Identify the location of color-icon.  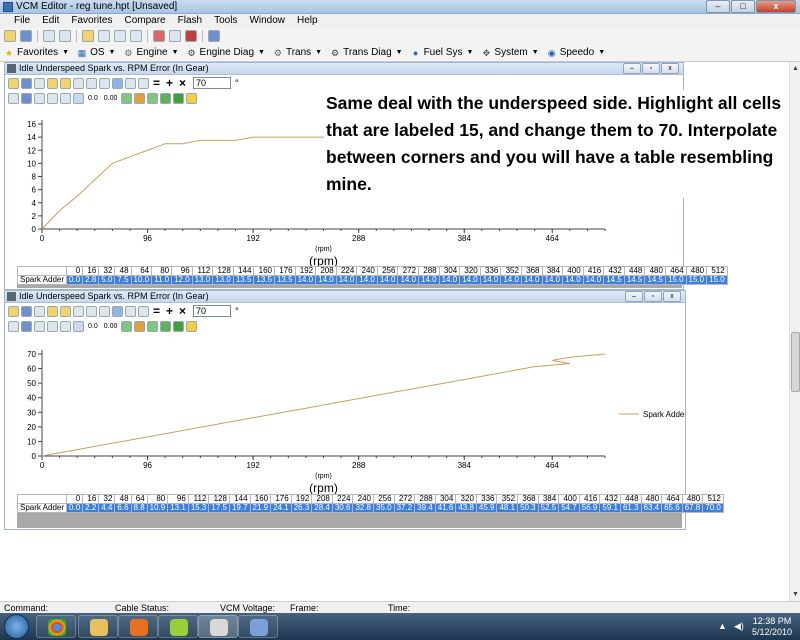
(192, 98).